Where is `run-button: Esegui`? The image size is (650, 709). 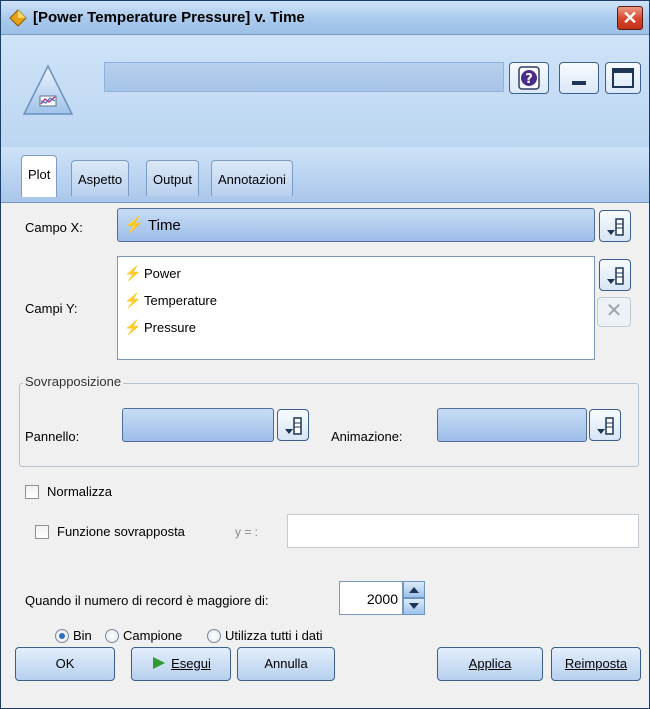 run-button: Esegui is located at coordinates (181, 664).